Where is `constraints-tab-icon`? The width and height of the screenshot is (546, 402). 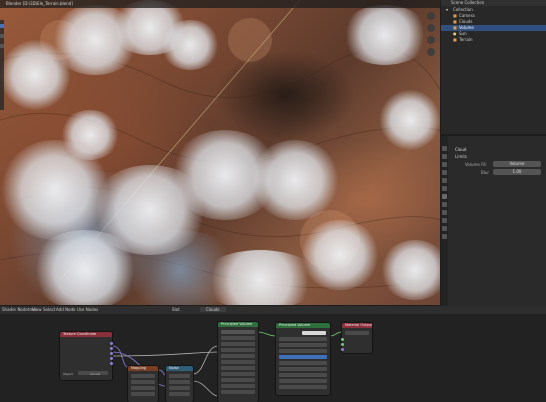
constraints-tab-icon is located at coordinates (444, 220).